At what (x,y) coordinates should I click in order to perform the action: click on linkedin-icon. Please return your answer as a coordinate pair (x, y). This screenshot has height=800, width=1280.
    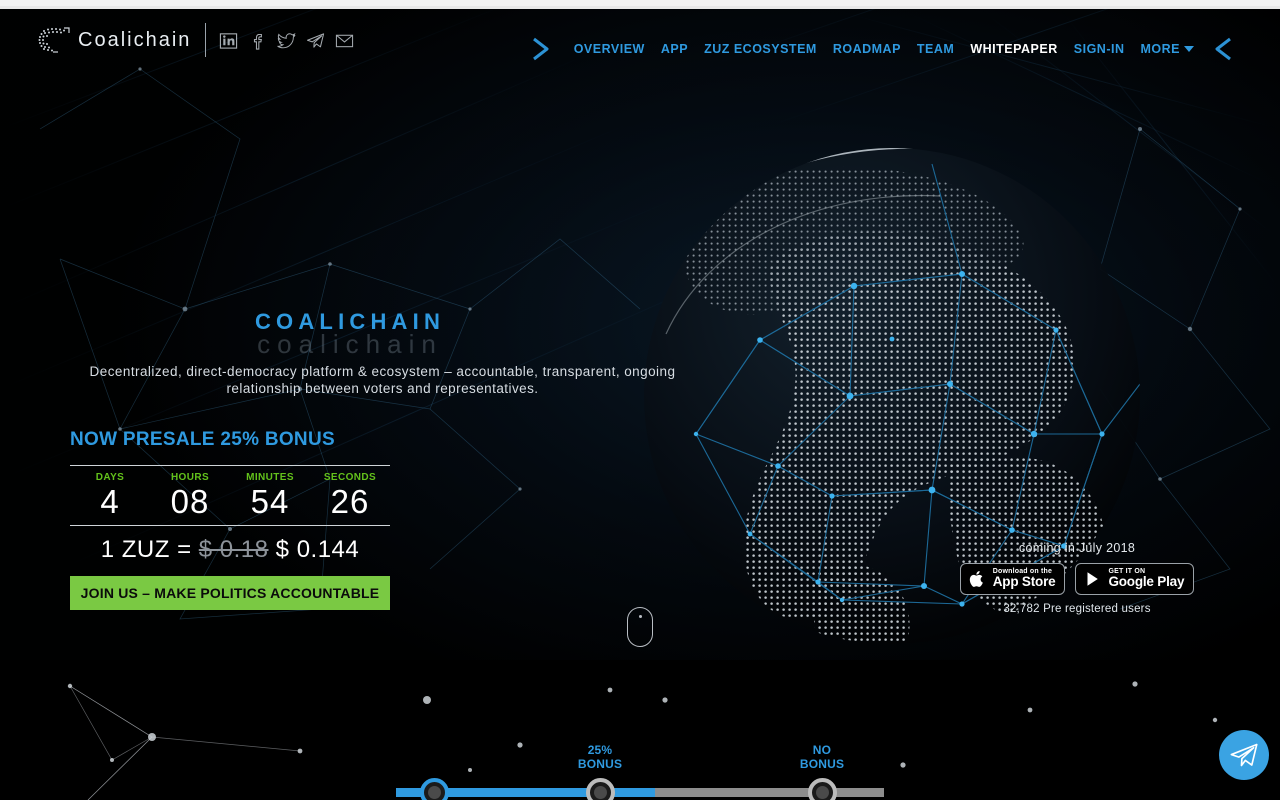
    Looking at the image, I should click on (228, 40).